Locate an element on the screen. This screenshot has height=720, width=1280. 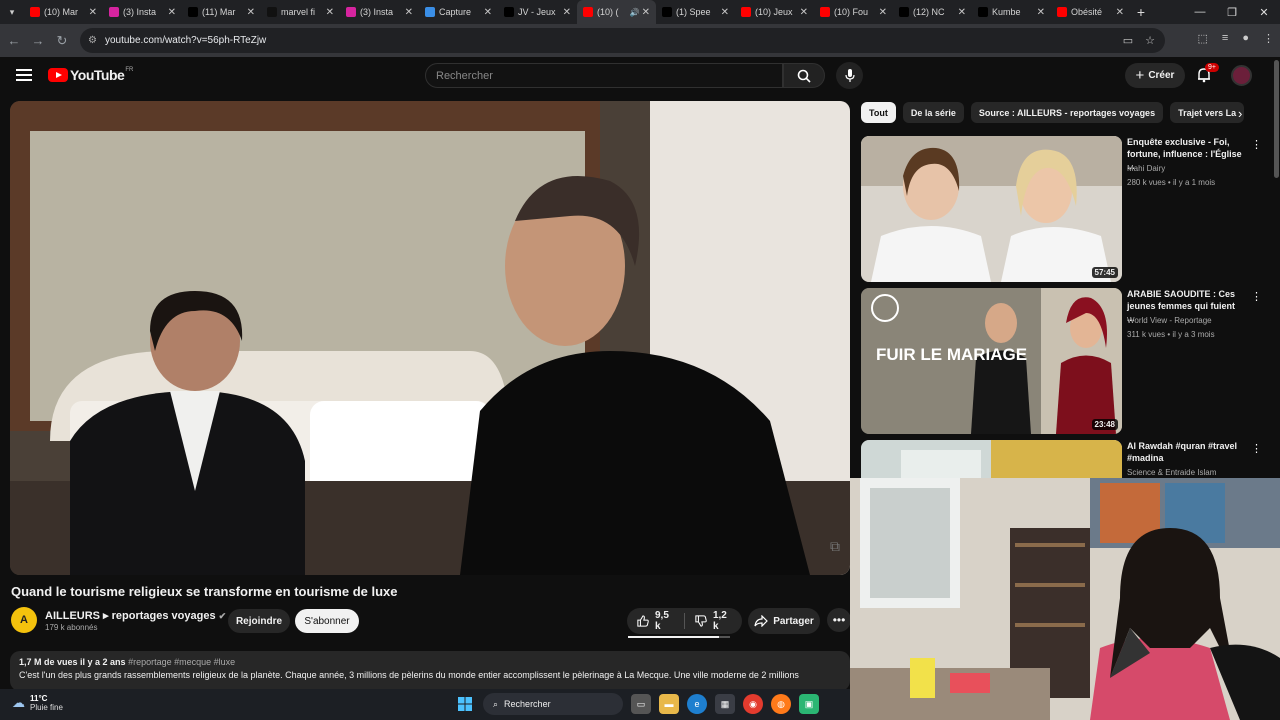
chevron-right-icon: › is located at coordinates (1240, 113).